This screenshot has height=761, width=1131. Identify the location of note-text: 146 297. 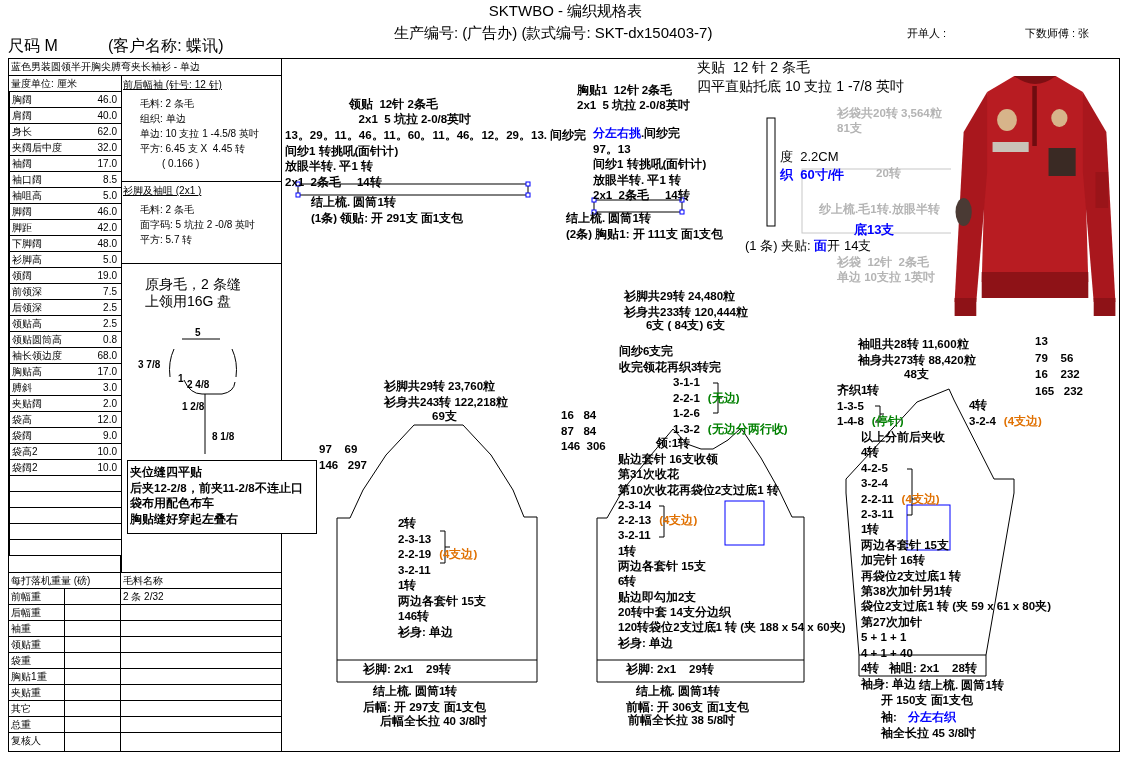
(343, 465).